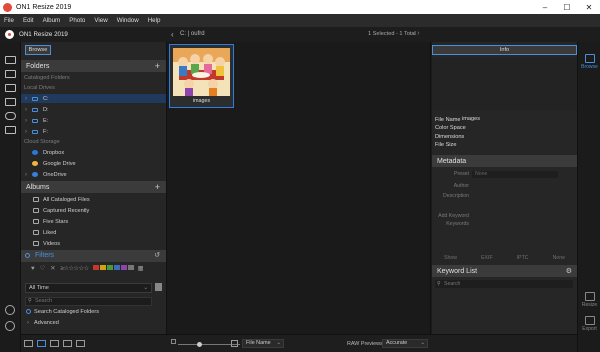 The image size is (600, 352). I want to click on drive-label: D:, so click(46, 109).